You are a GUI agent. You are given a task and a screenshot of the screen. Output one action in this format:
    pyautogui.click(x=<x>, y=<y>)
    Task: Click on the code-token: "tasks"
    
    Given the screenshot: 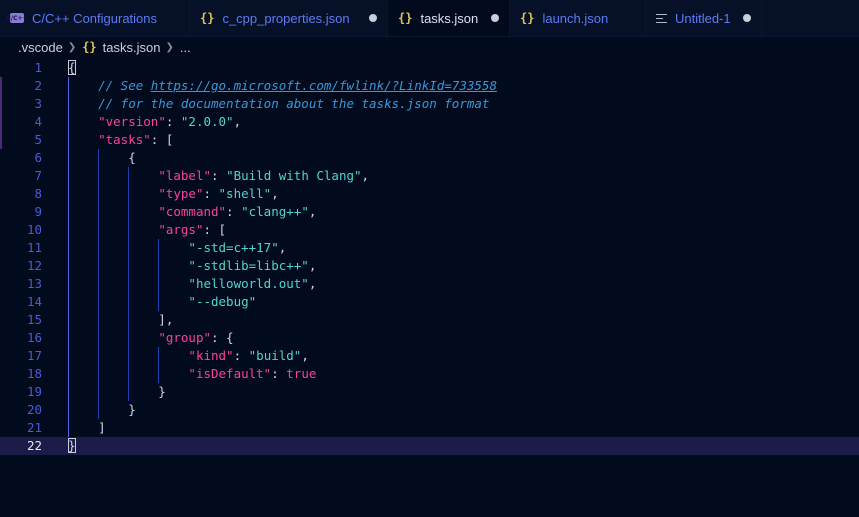 What is the action you would take?
    pyautogui.click(x=124, y=139)
    